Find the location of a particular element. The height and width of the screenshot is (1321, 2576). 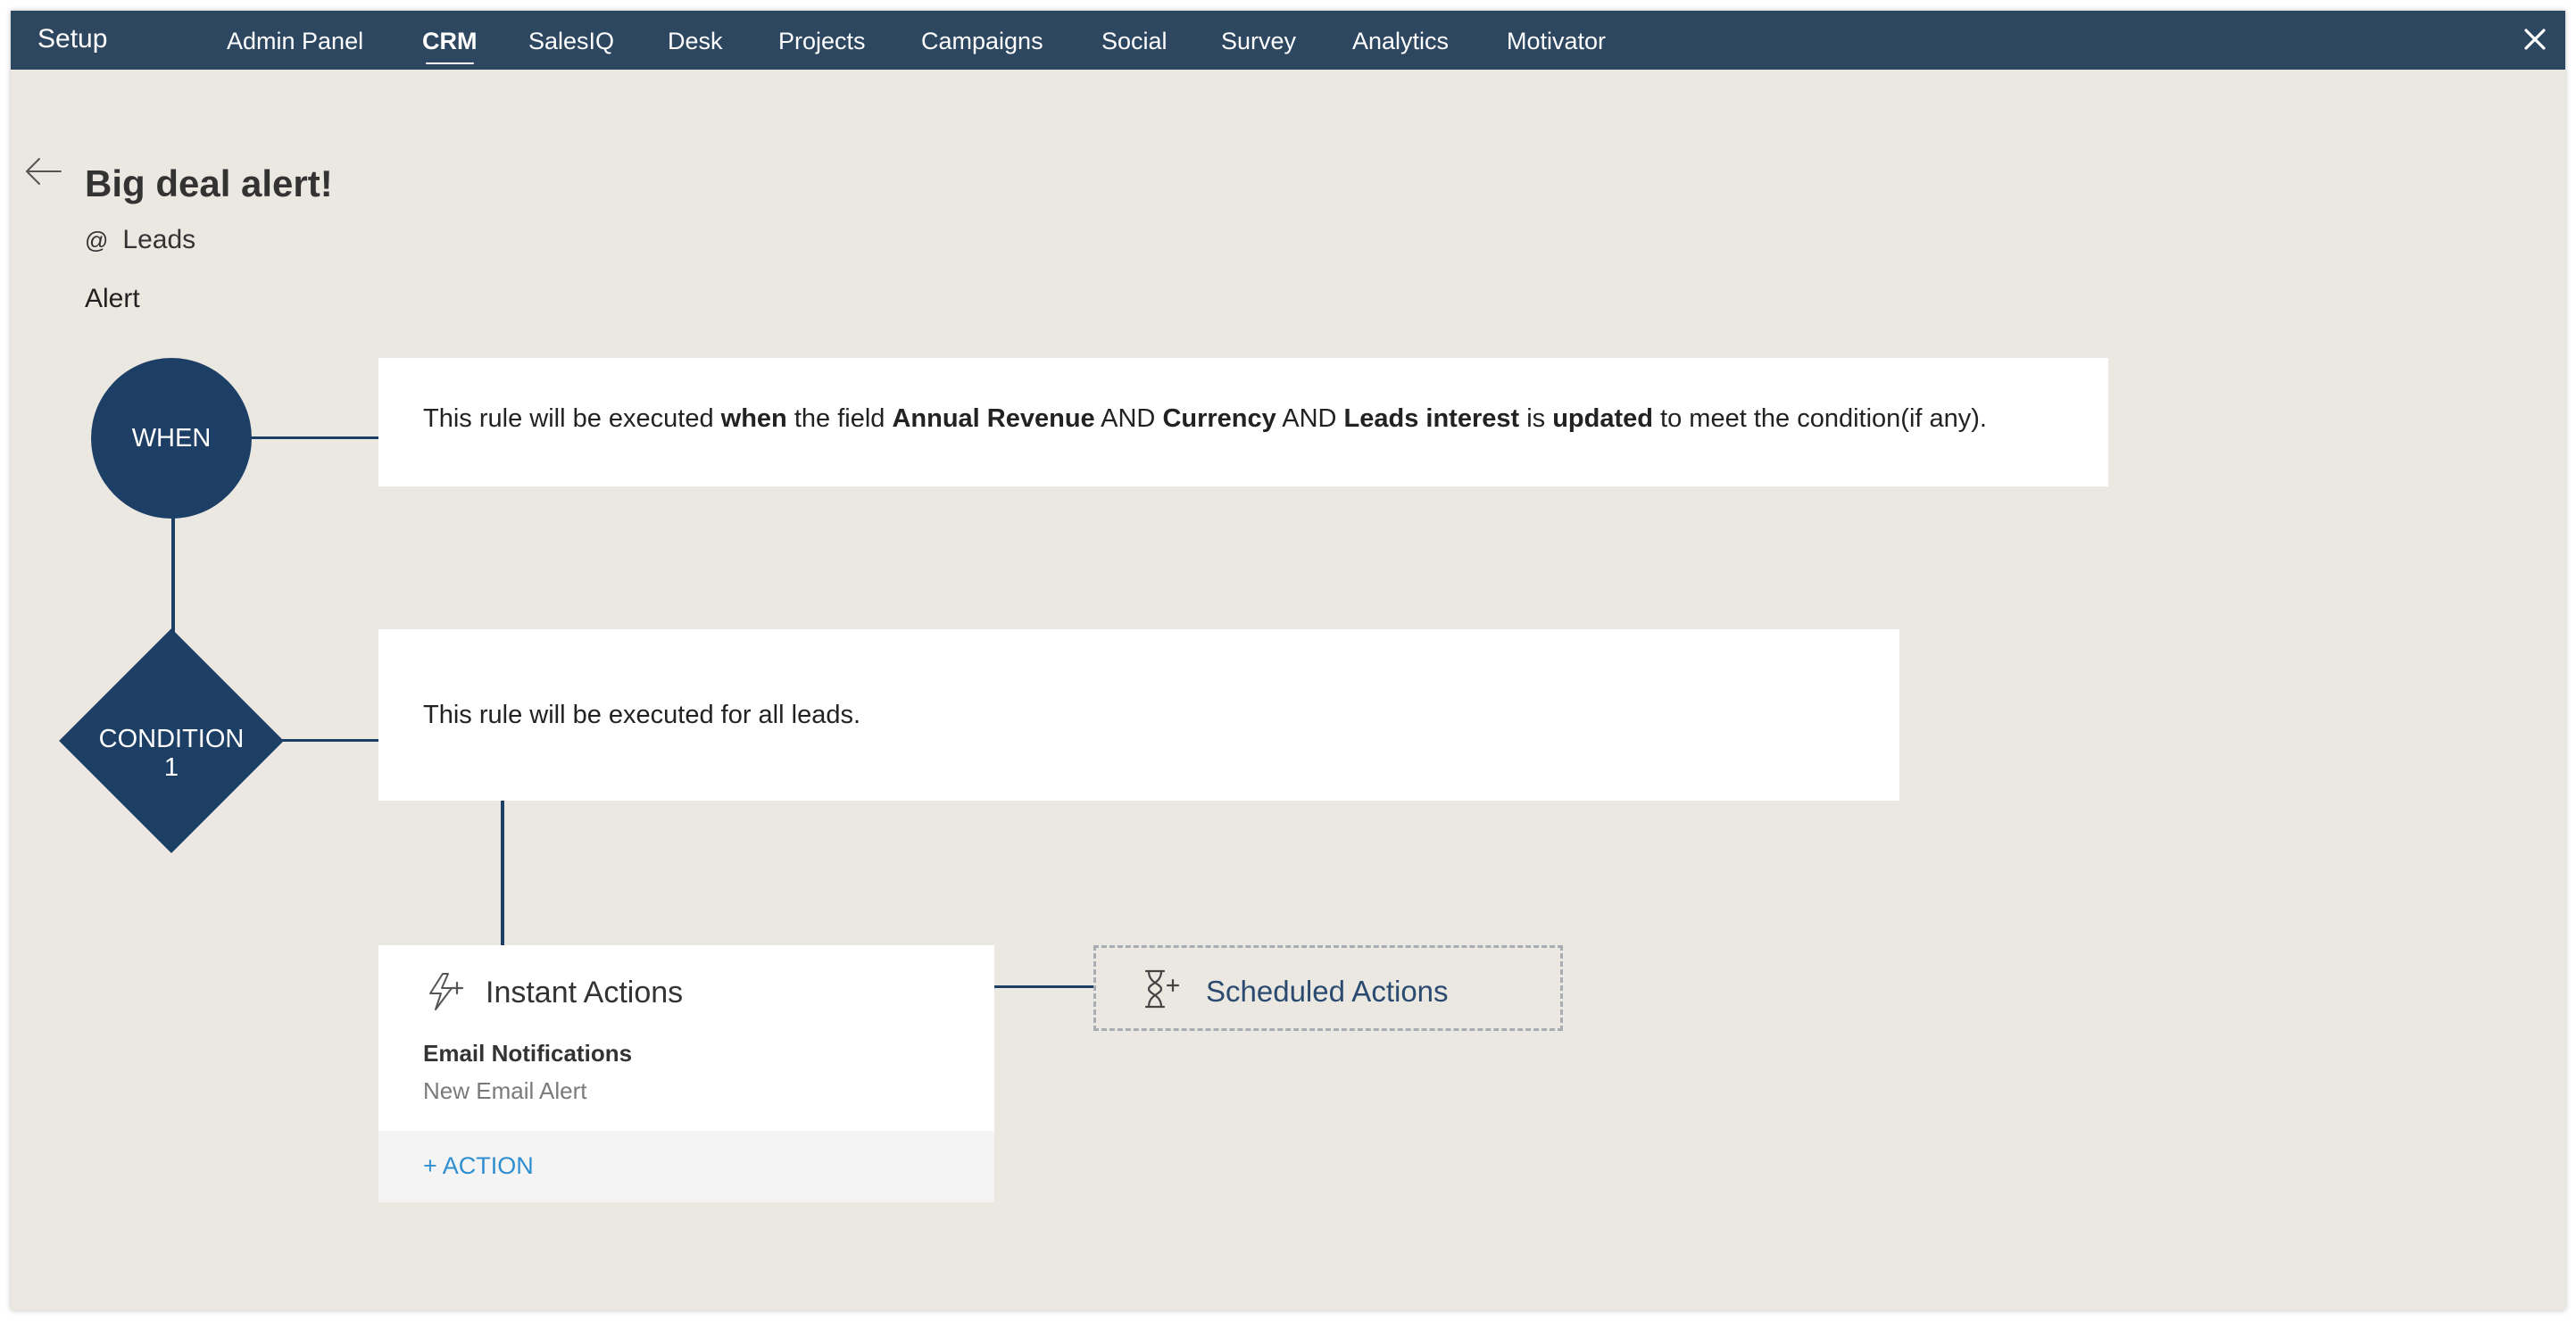

module-name: Leads is located at coordinates (159, 239).